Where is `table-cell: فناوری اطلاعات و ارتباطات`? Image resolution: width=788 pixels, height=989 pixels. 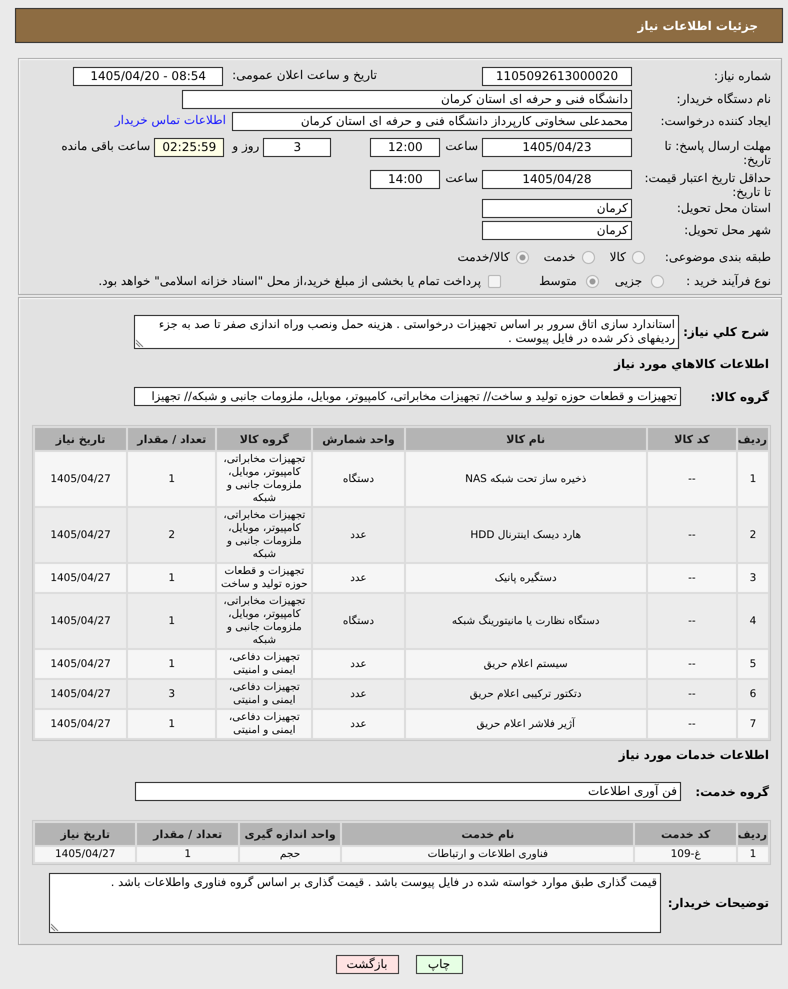 table-cell: فناوری اطلاعات و ارتباطات is located at coordinates (488, 854).